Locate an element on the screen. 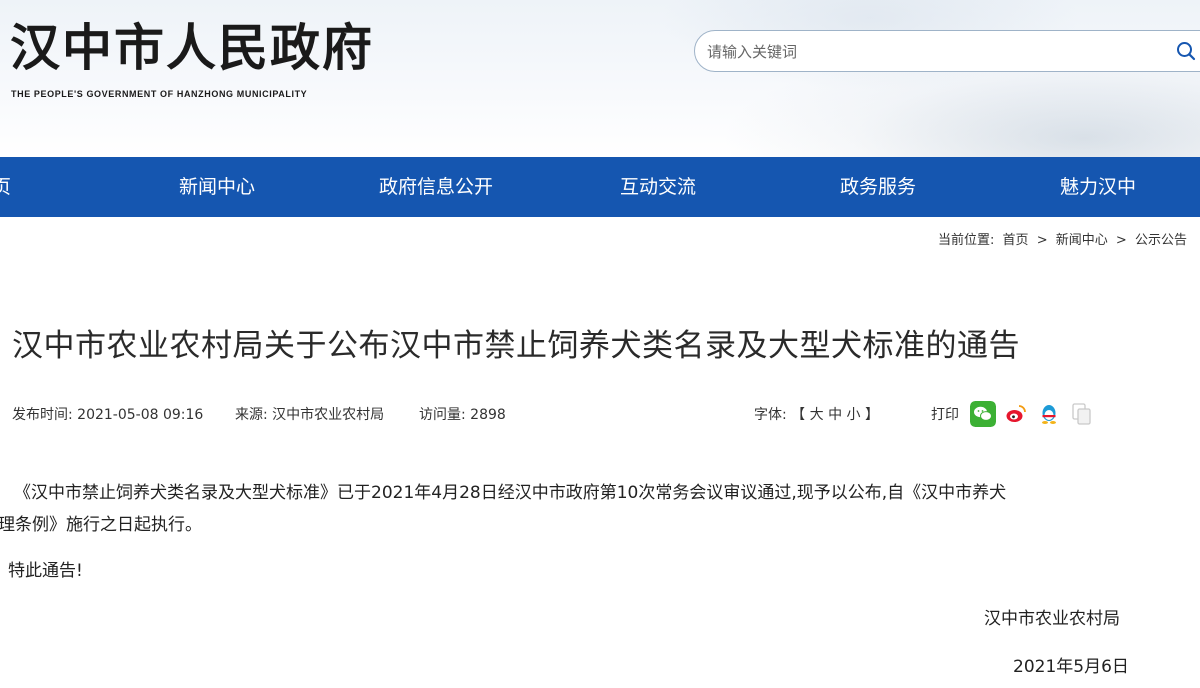  font-size-control: 字体: 【 大 中 小 】 is located at coordinates (816, 414).